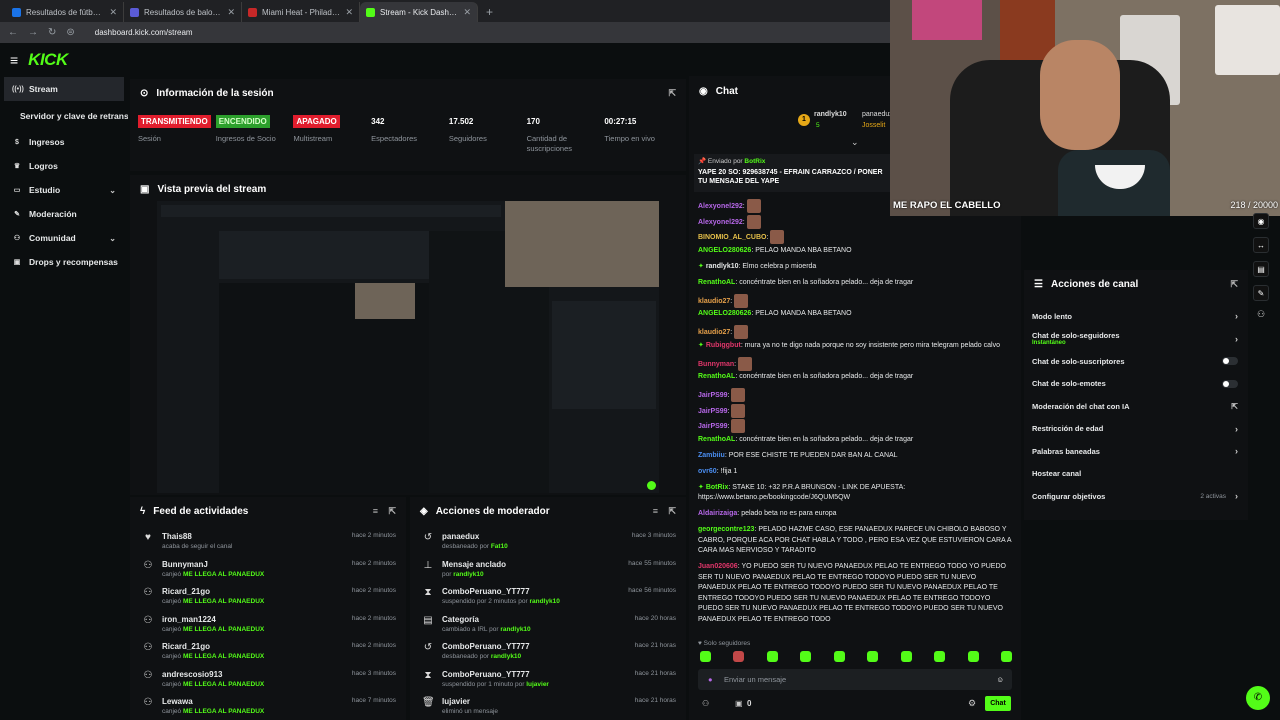 The image size is (1280, 720). I want to click on channel-action-row: Modo lento ›, so click(1136, 316).